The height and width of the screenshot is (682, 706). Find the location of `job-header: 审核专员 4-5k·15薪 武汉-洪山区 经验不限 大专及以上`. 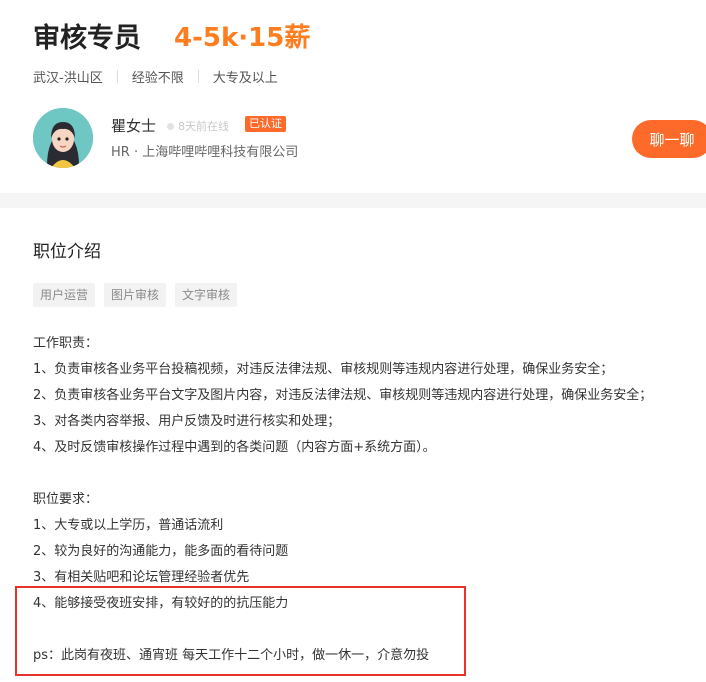

job-header: 审核专员 4-5k·15薪 武汉-洪山区 经验不限 大专及以上 is located at coordinates (353, 50).